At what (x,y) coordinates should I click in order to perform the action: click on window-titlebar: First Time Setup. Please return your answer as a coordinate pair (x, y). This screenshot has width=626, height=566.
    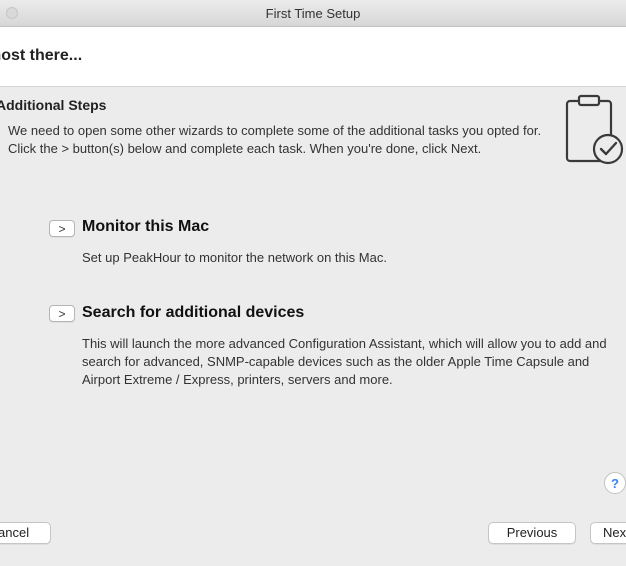
    Looking at the image, I should click on (313, 13).